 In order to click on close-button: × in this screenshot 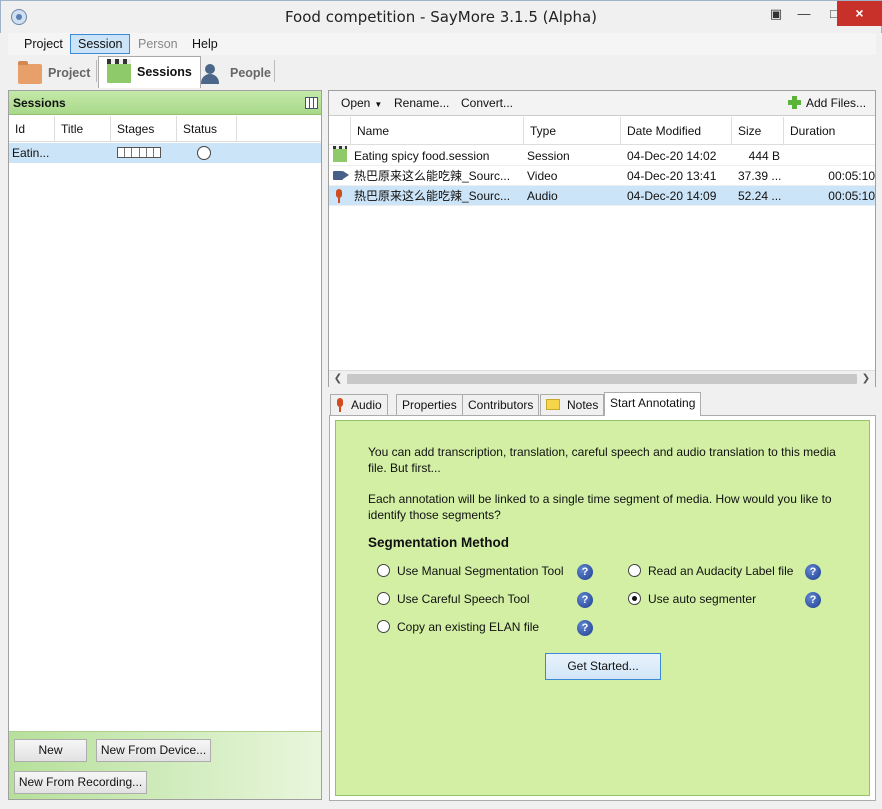, I will do `click(859, 13)`.